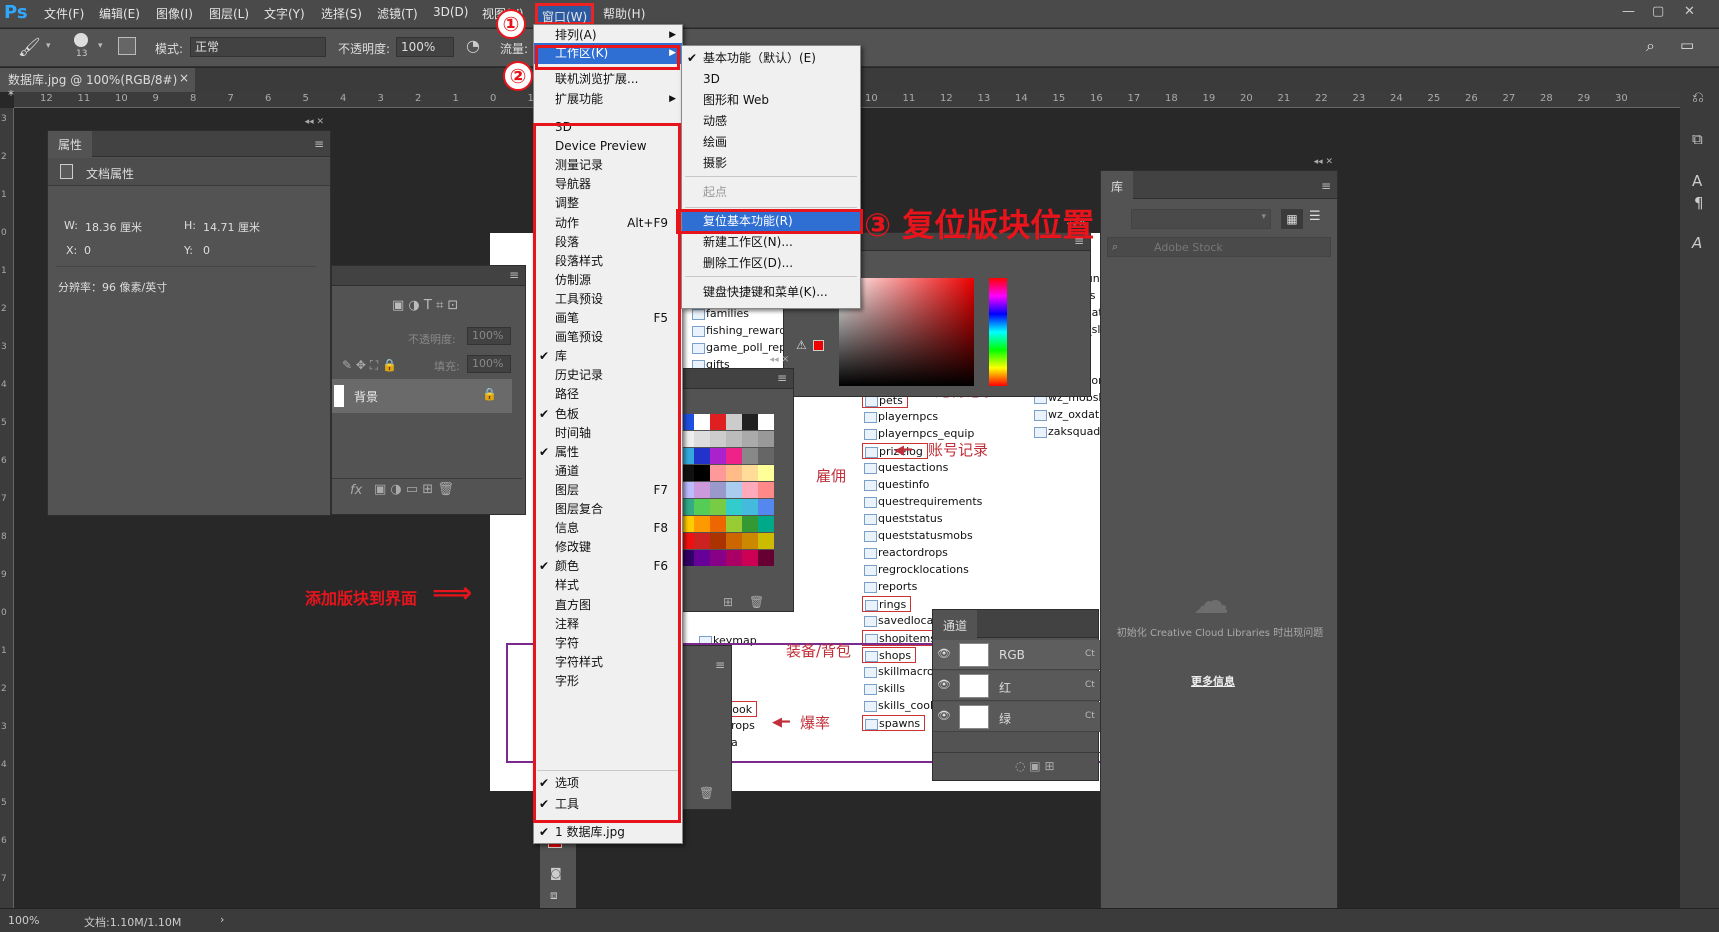 The width and height of the screenshot is (1719, 932). What do you see at coordinates (608, 165) in the screenshot?
I see `menu-item-panel: 测量记录` at bounding box center [608, 165].